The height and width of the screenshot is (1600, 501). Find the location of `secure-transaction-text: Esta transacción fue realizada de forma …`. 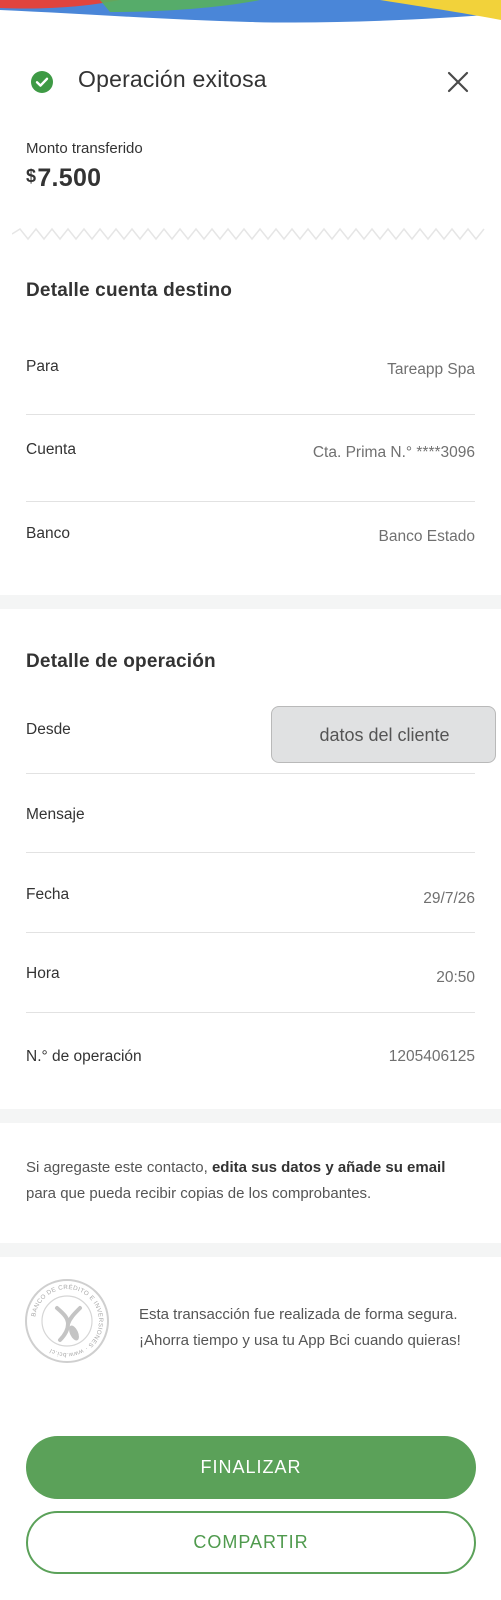

secure-transaction-text: Esta transacción fue realizada de forma … is located at coordinates (300, 1327).